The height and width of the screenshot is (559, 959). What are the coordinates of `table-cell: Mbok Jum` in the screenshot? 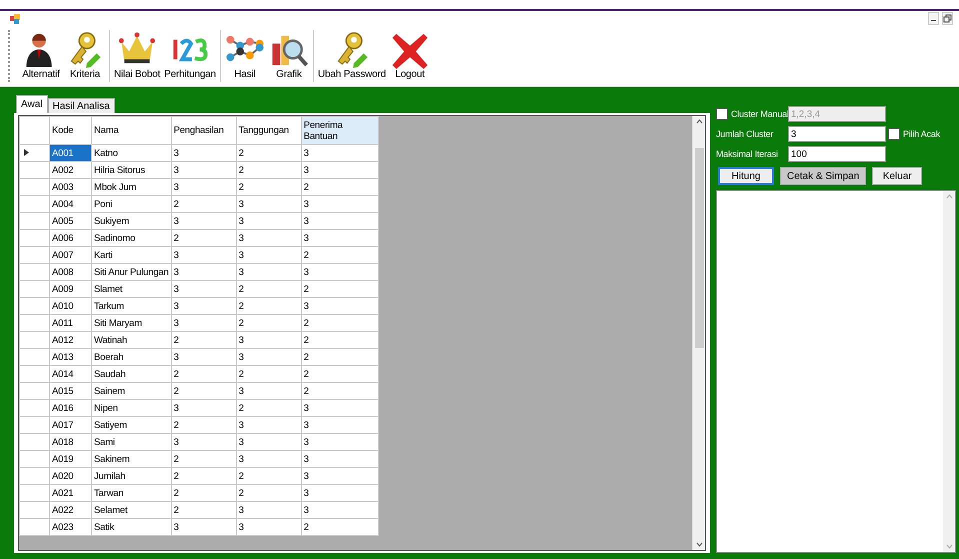 It's located at (132, 187).